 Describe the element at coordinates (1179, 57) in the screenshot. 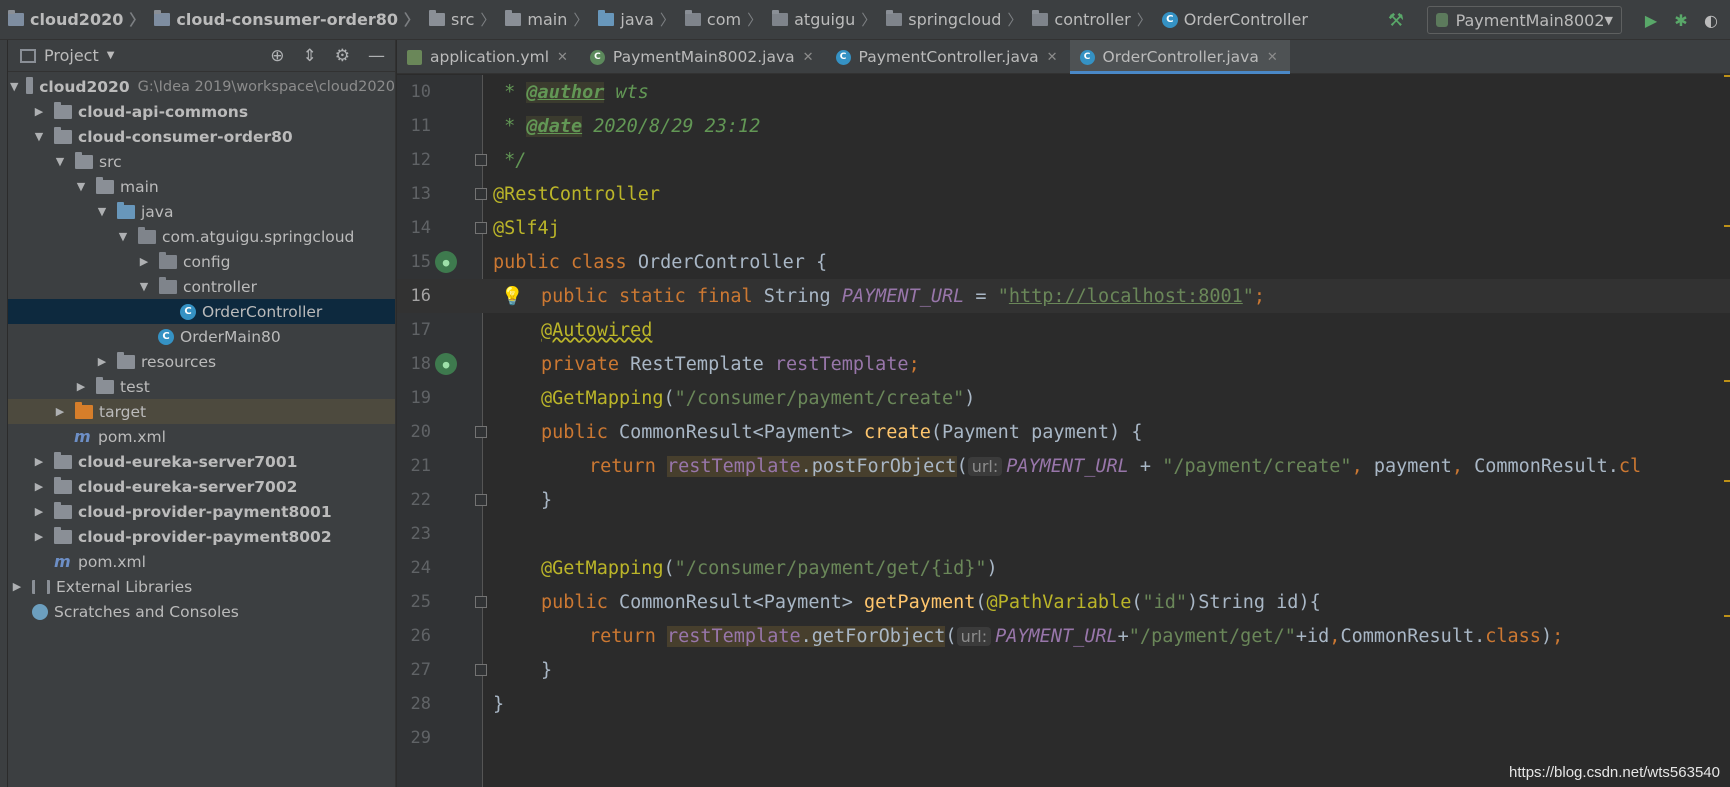

I see `tab-ordercontroller-java: C OrderController.java ✕` at that location.